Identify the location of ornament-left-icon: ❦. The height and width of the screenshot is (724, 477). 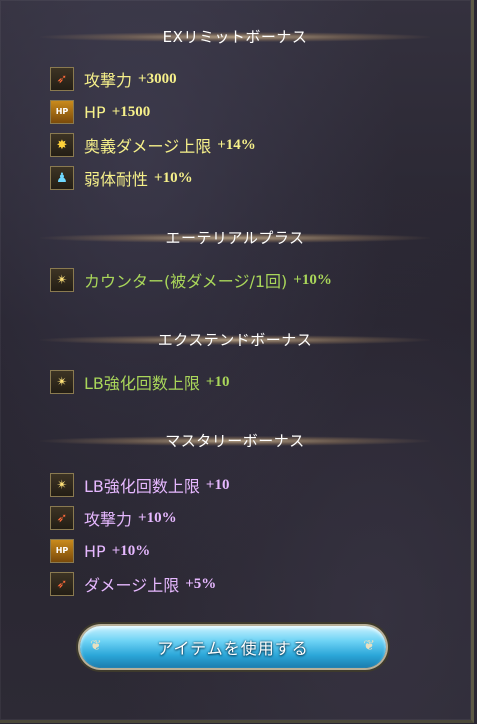
(96, 646).